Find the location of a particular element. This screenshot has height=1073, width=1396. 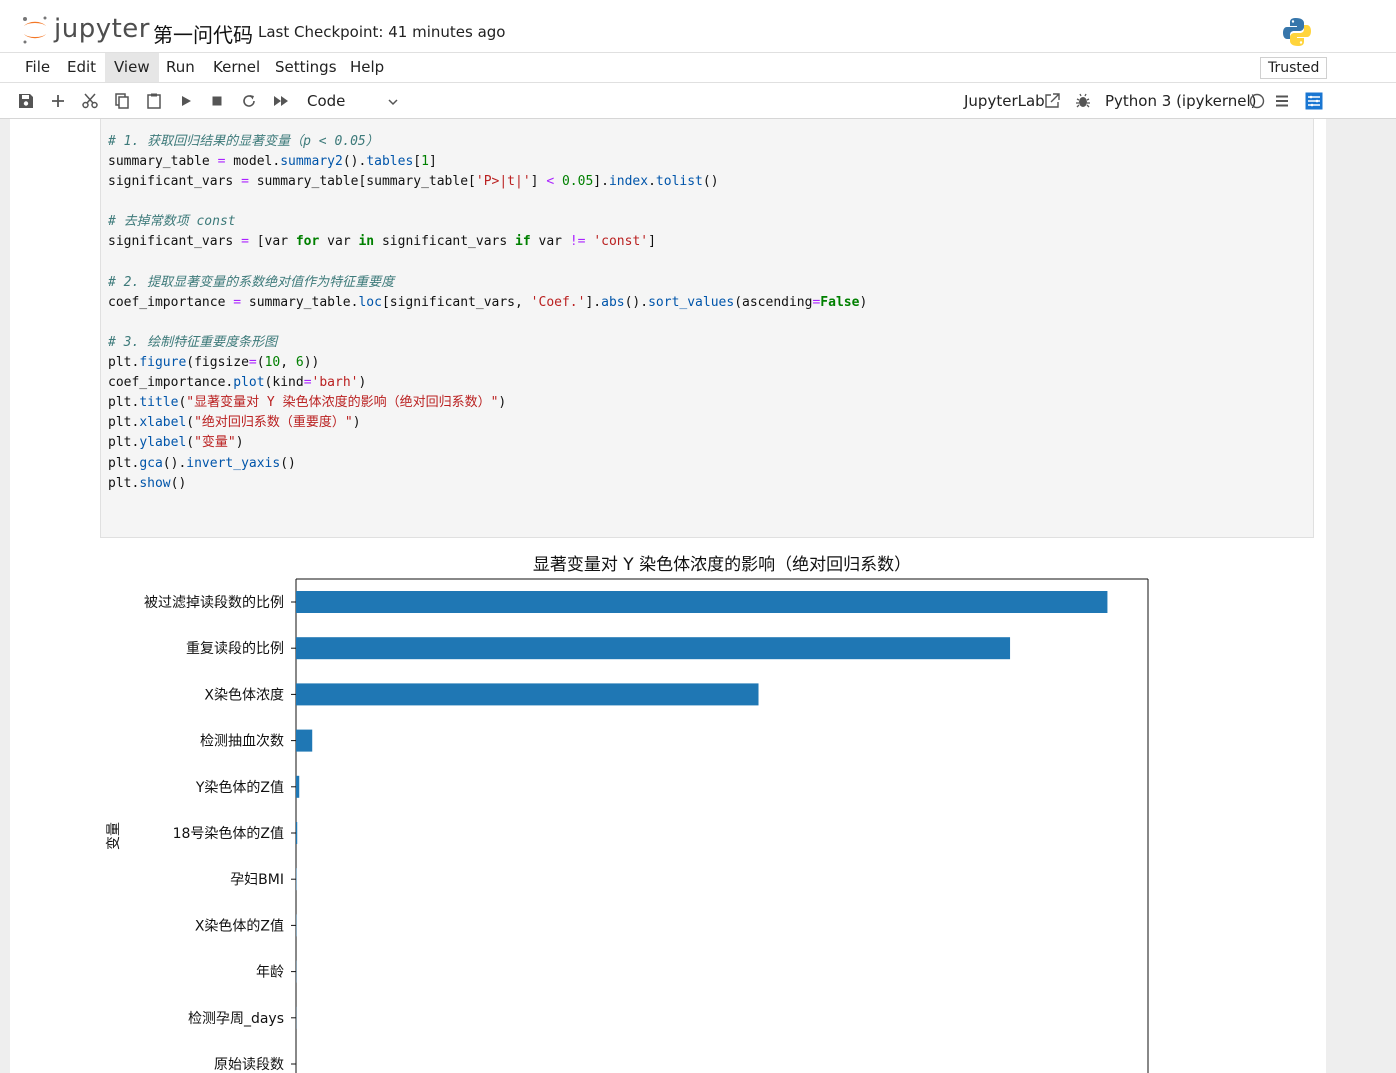

code-token: , is located at coordinates (288, 363).